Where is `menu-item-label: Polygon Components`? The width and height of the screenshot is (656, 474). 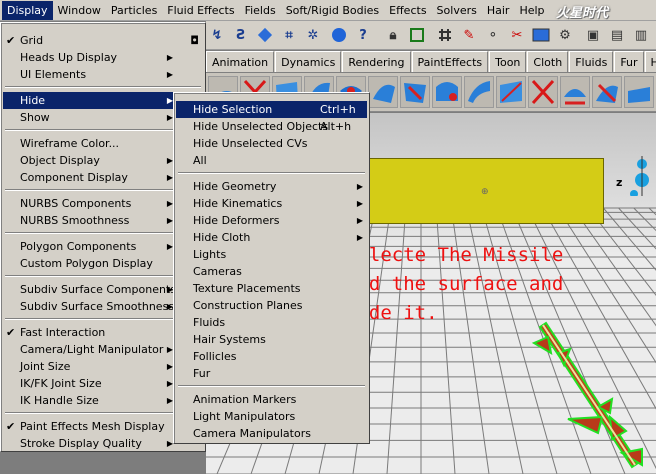 menu-item-label: Polygon Components is located at coordinates (78, 246).